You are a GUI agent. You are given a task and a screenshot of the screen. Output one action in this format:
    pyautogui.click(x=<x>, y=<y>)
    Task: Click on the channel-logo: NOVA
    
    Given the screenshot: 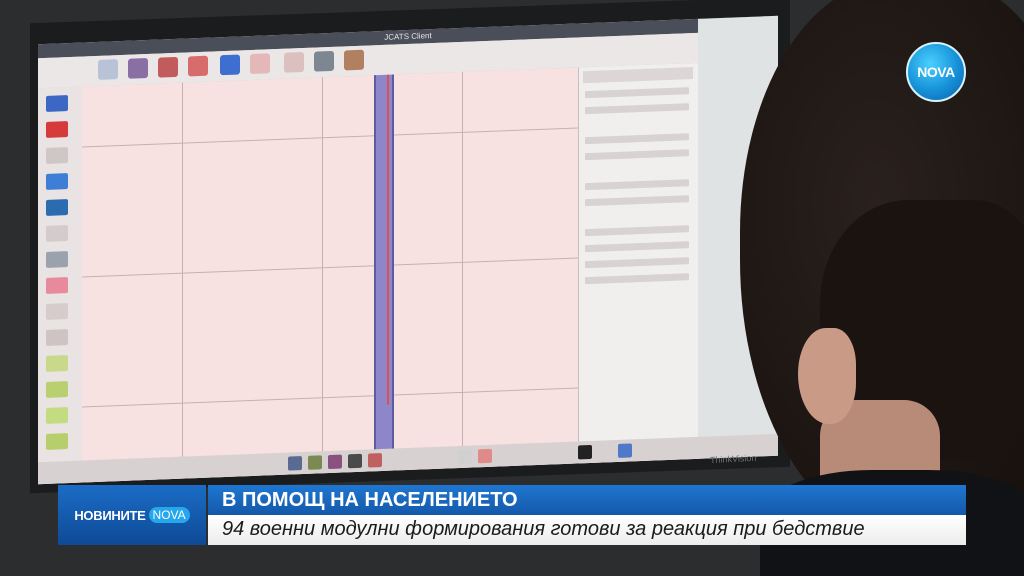 What is the action you would take?
    pyautogui.click(x=936, y=72)
    